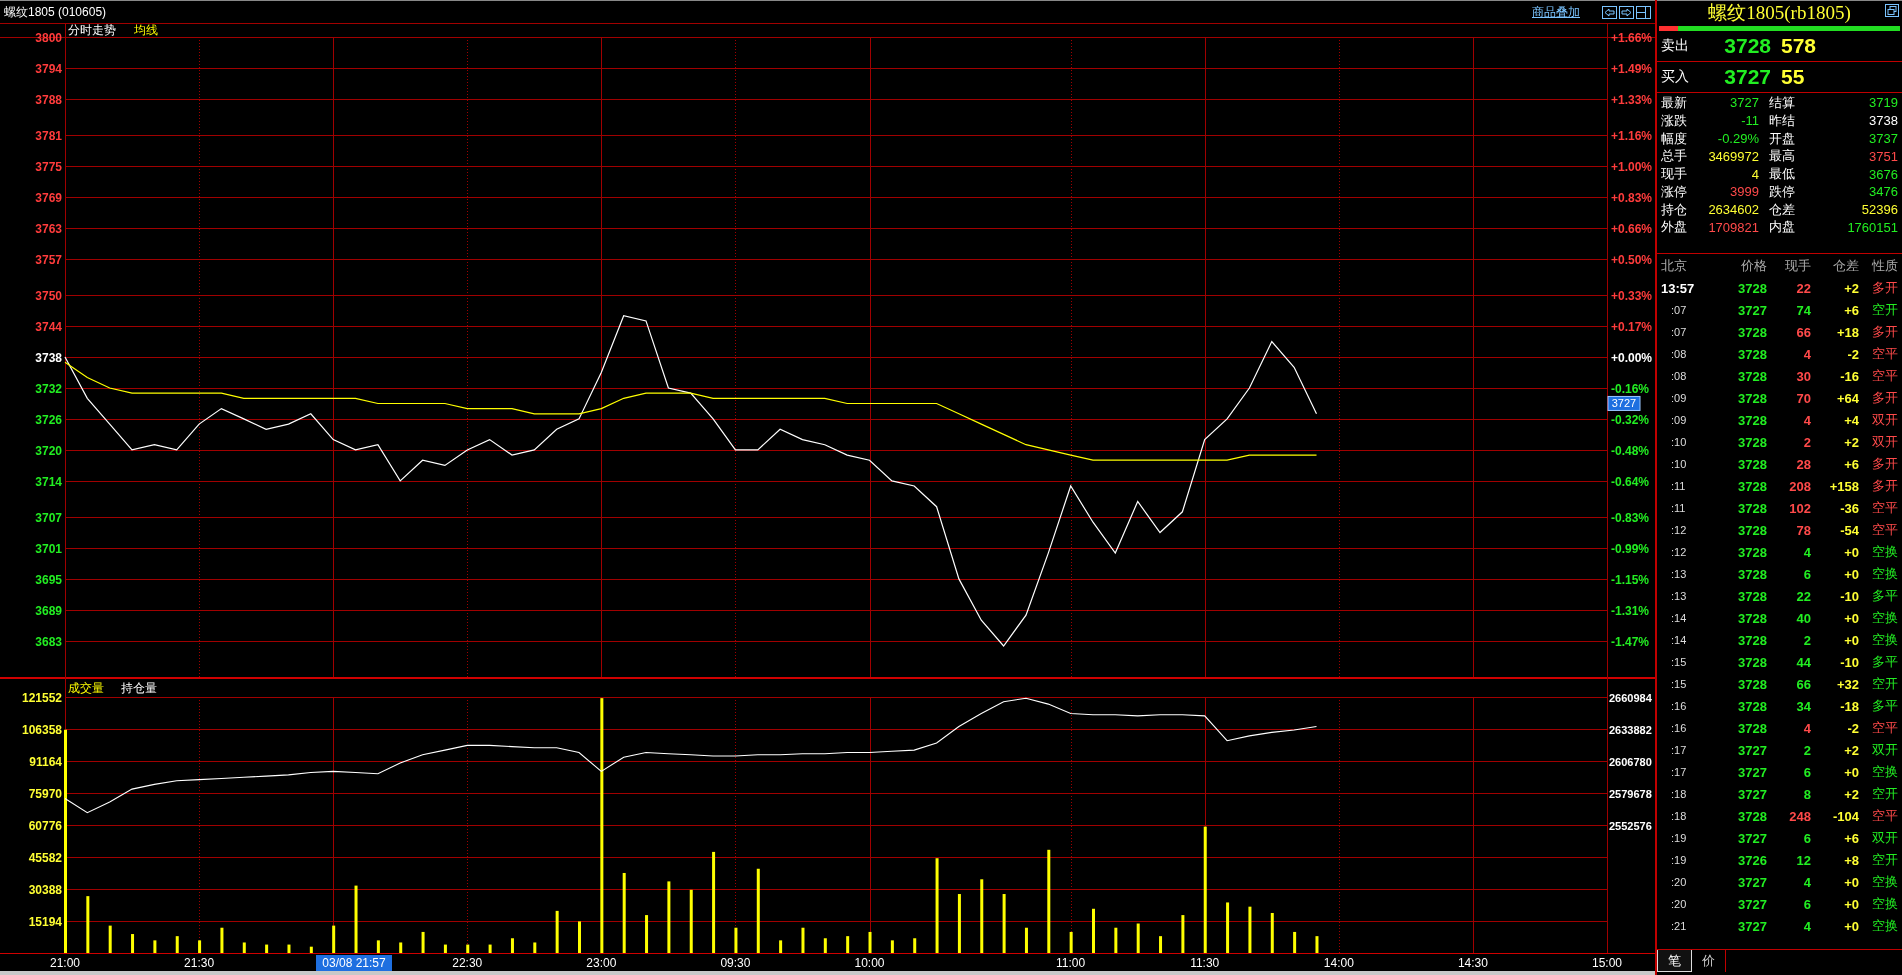 The image size is (1902, 975). I want to click on trade-volume: 8, so click(1806, 794).